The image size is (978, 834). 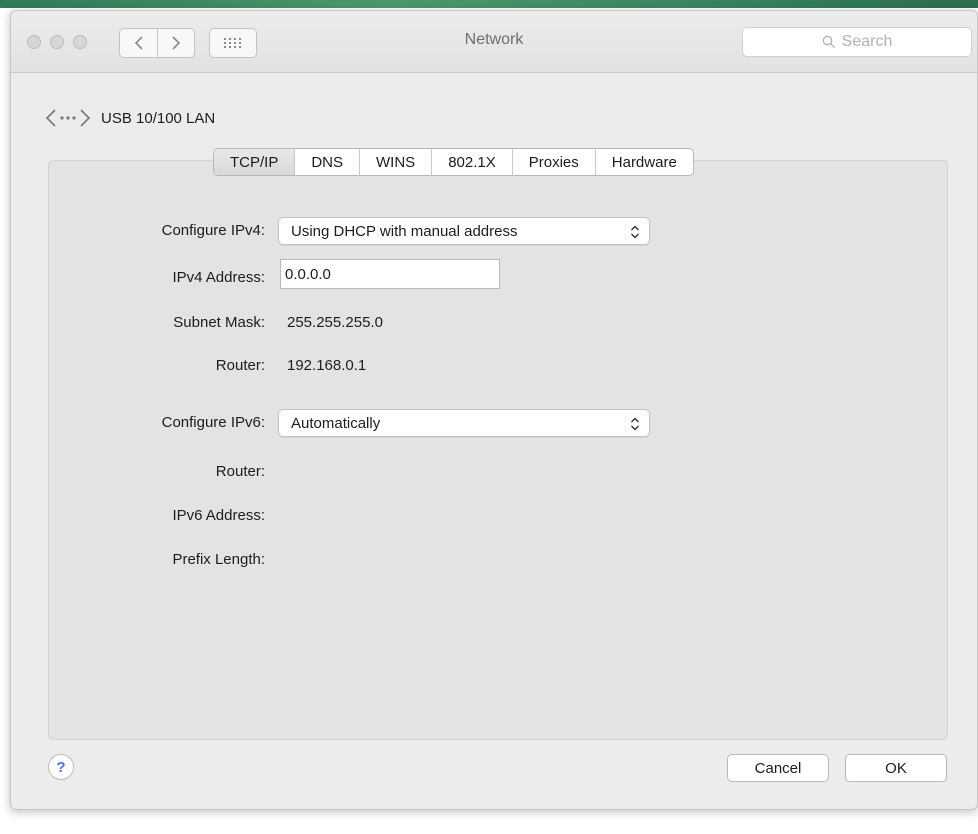 What do you see at coordinates (218, 515) in the screenshot?
I see `ipv6-address-label: IPv6 Address:` at bounding box center [218, 515].